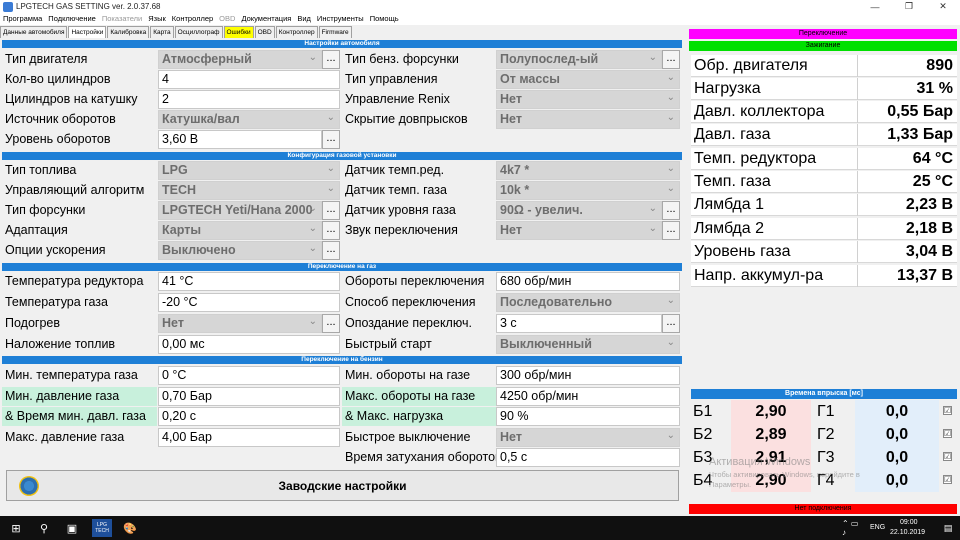 This screenshot has height=540, width=960. I want to click on switch-method-select: Последовательно, so click(588, 302).